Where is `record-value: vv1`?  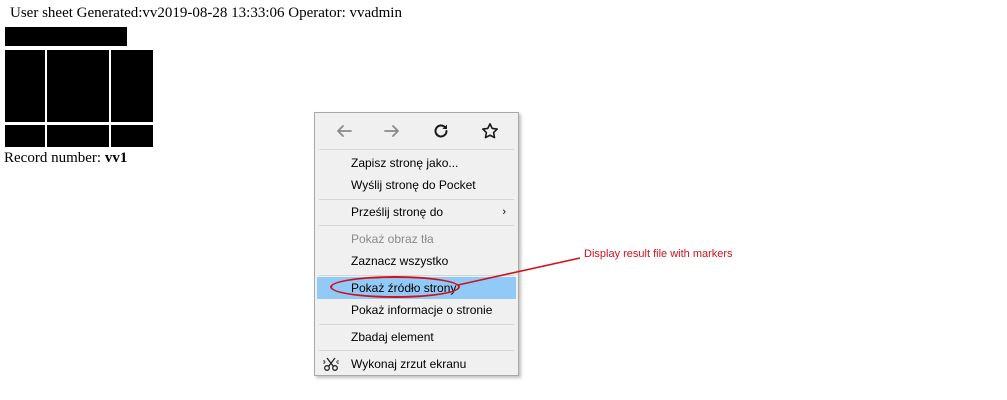
record-value: vv1 is located at coordinates (116, 158).